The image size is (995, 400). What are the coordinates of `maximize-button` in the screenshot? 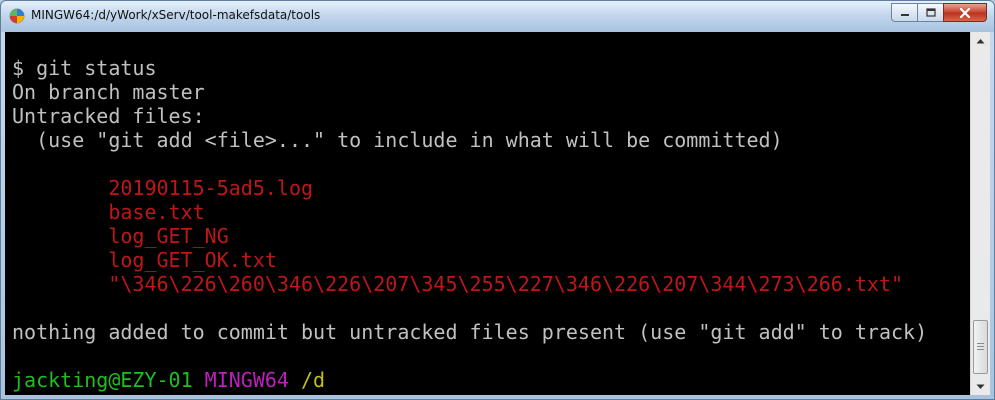 It's located at (930, 12).